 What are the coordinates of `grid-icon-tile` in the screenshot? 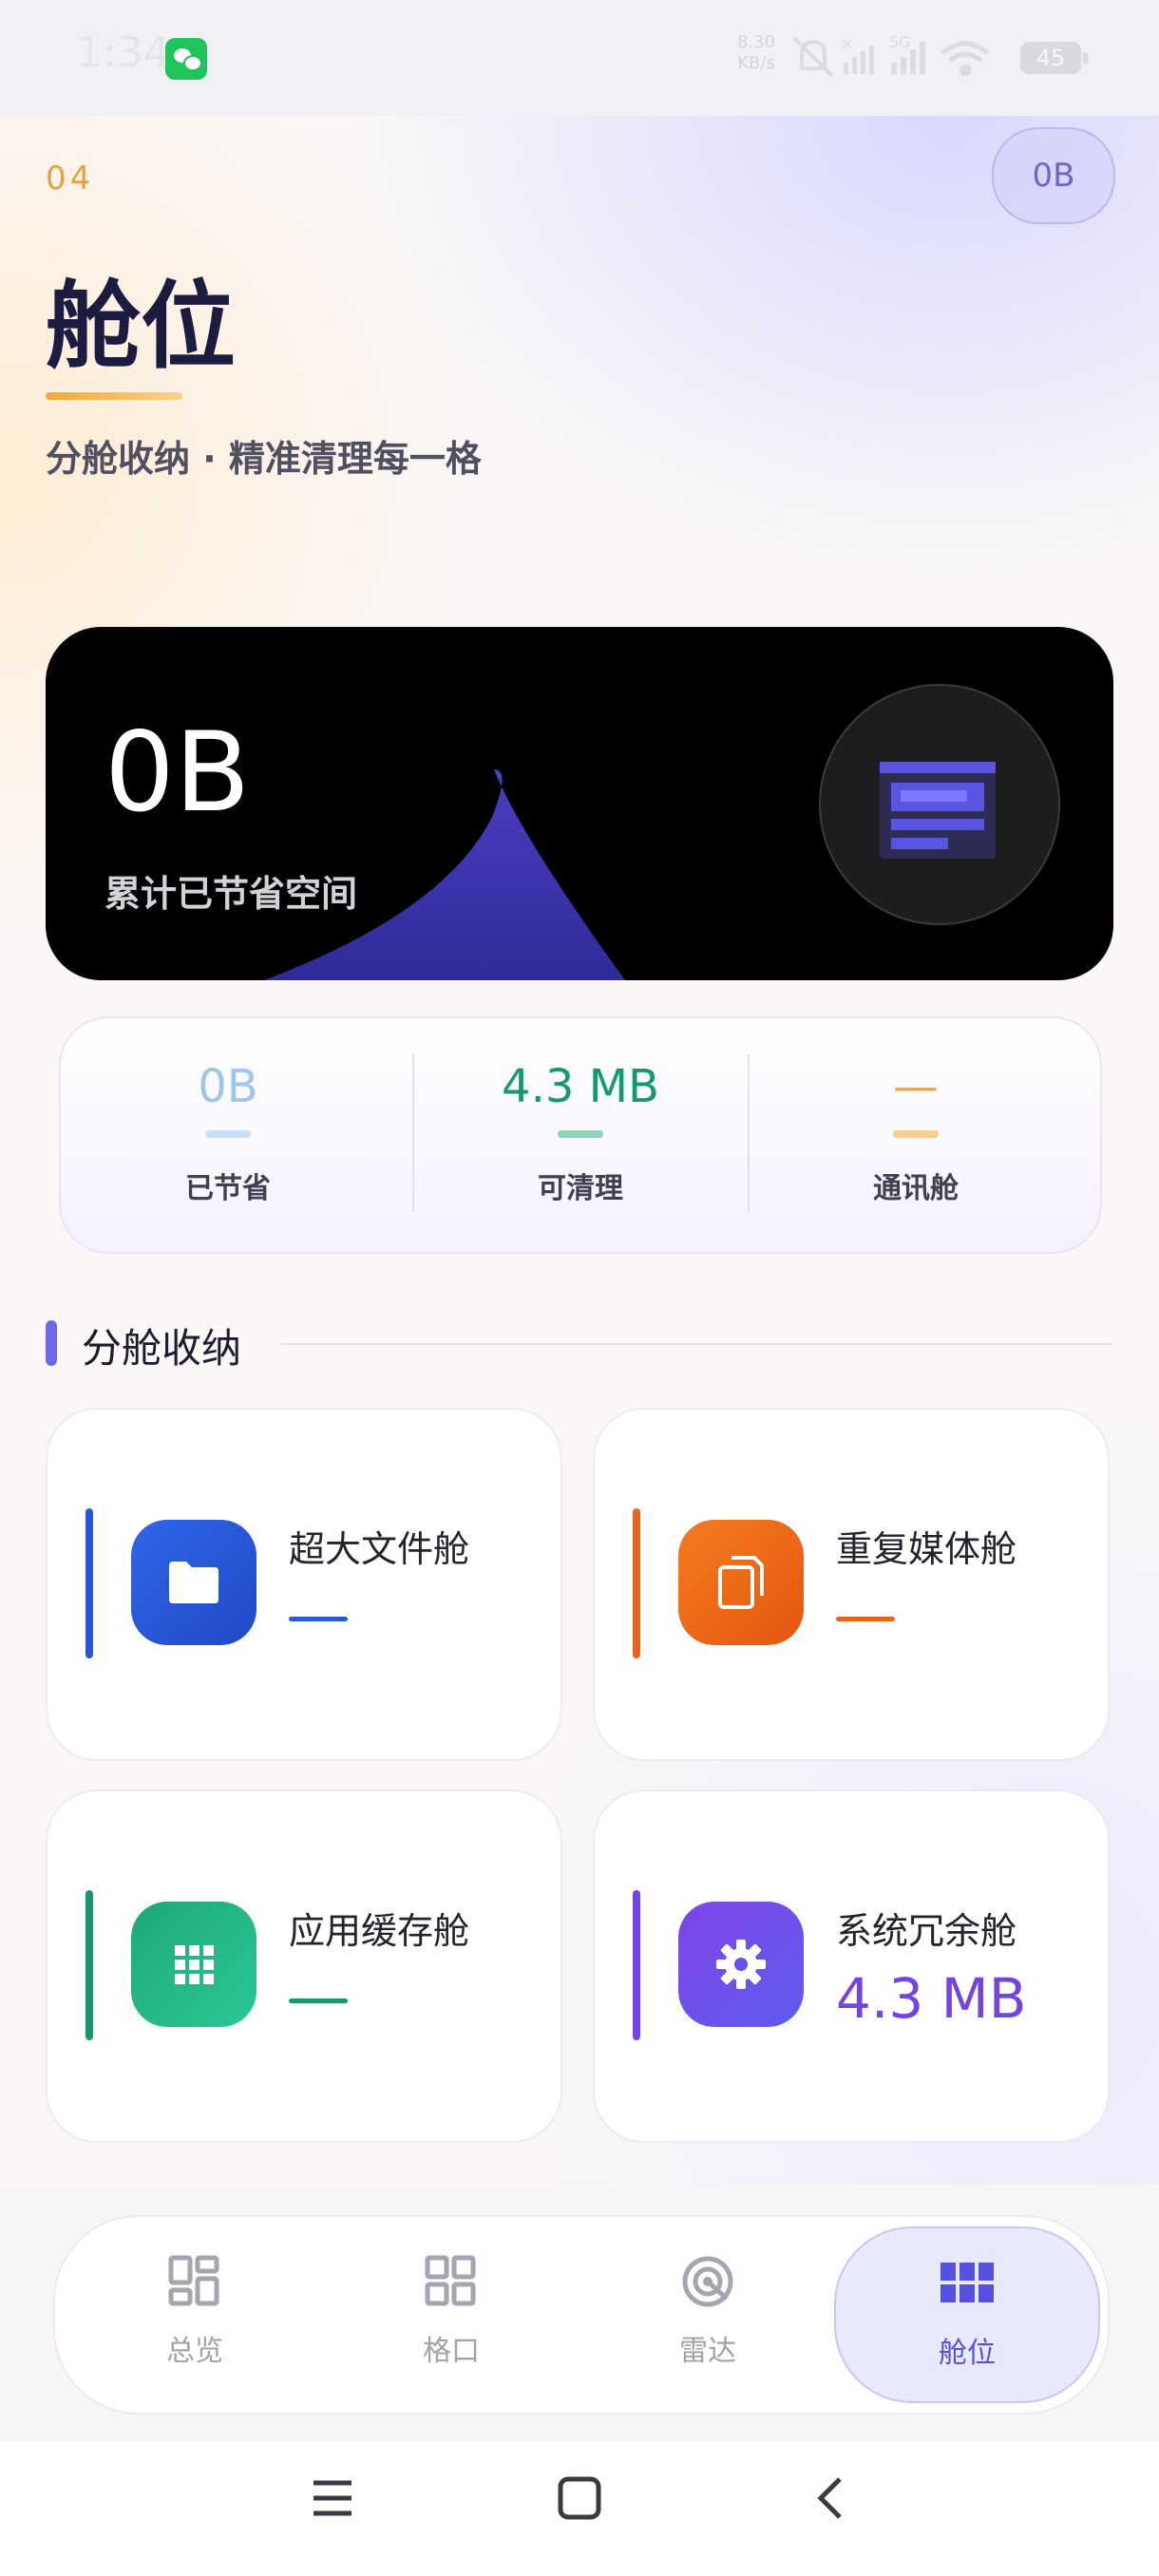 It's located at (193, 1964).